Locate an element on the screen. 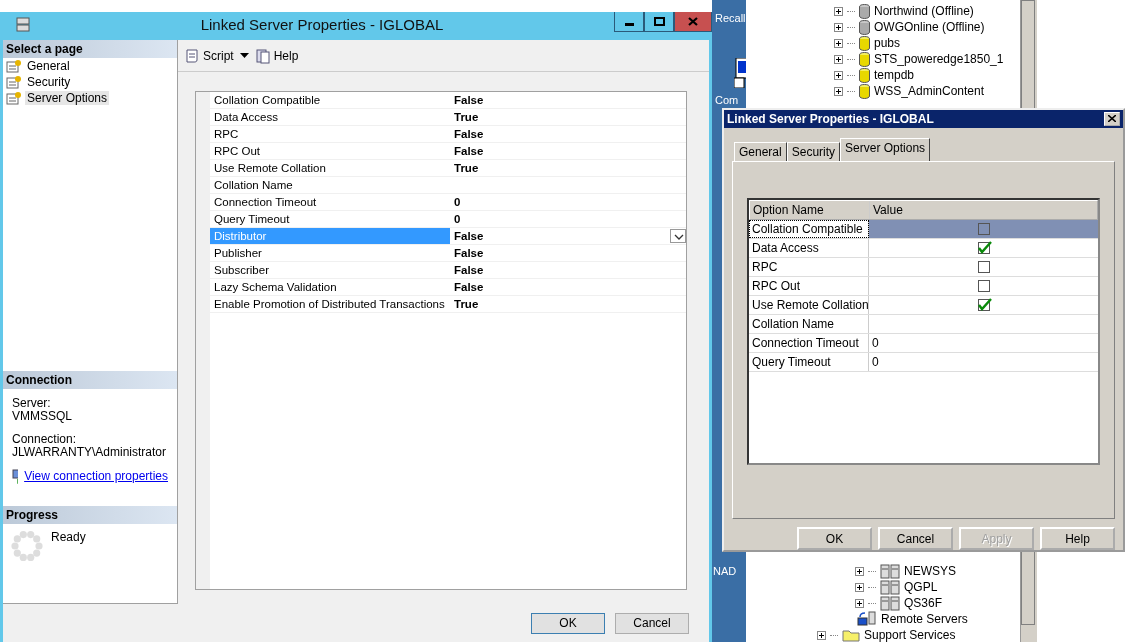 The image size is (1133, 642). section-header: Progress is located at coordinates (90, 515).